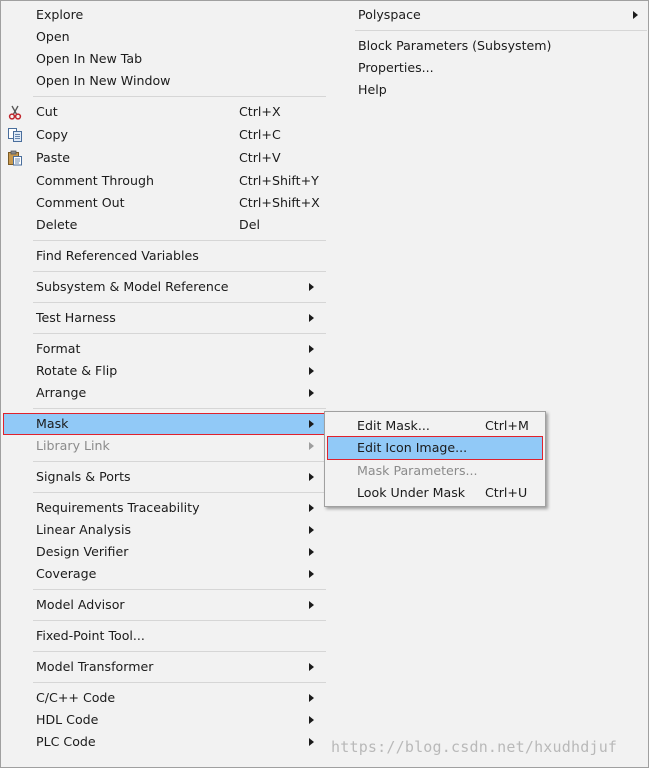 Image resolution: width=649 pixels, height=768 pixels. I want to click on menu-item-arrange: Arrange, so click(163, 393).